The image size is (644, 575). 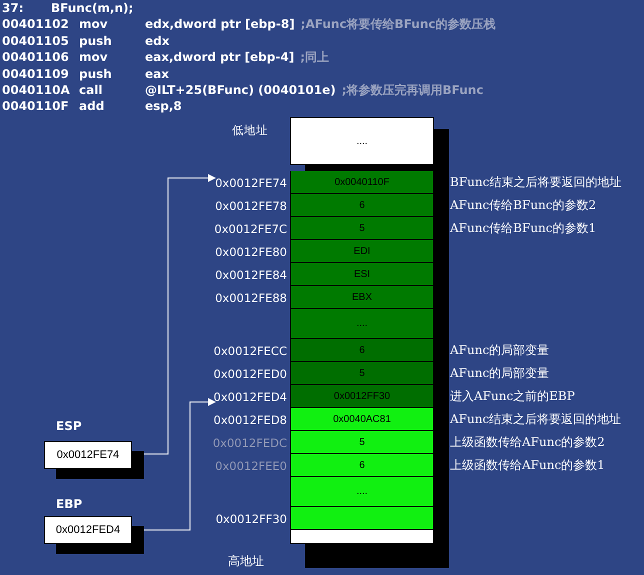 What do you see at coordinates (36, 57) in the screenshot?
I see `instruction-address: 00401106` at bounding box center [36, 57].